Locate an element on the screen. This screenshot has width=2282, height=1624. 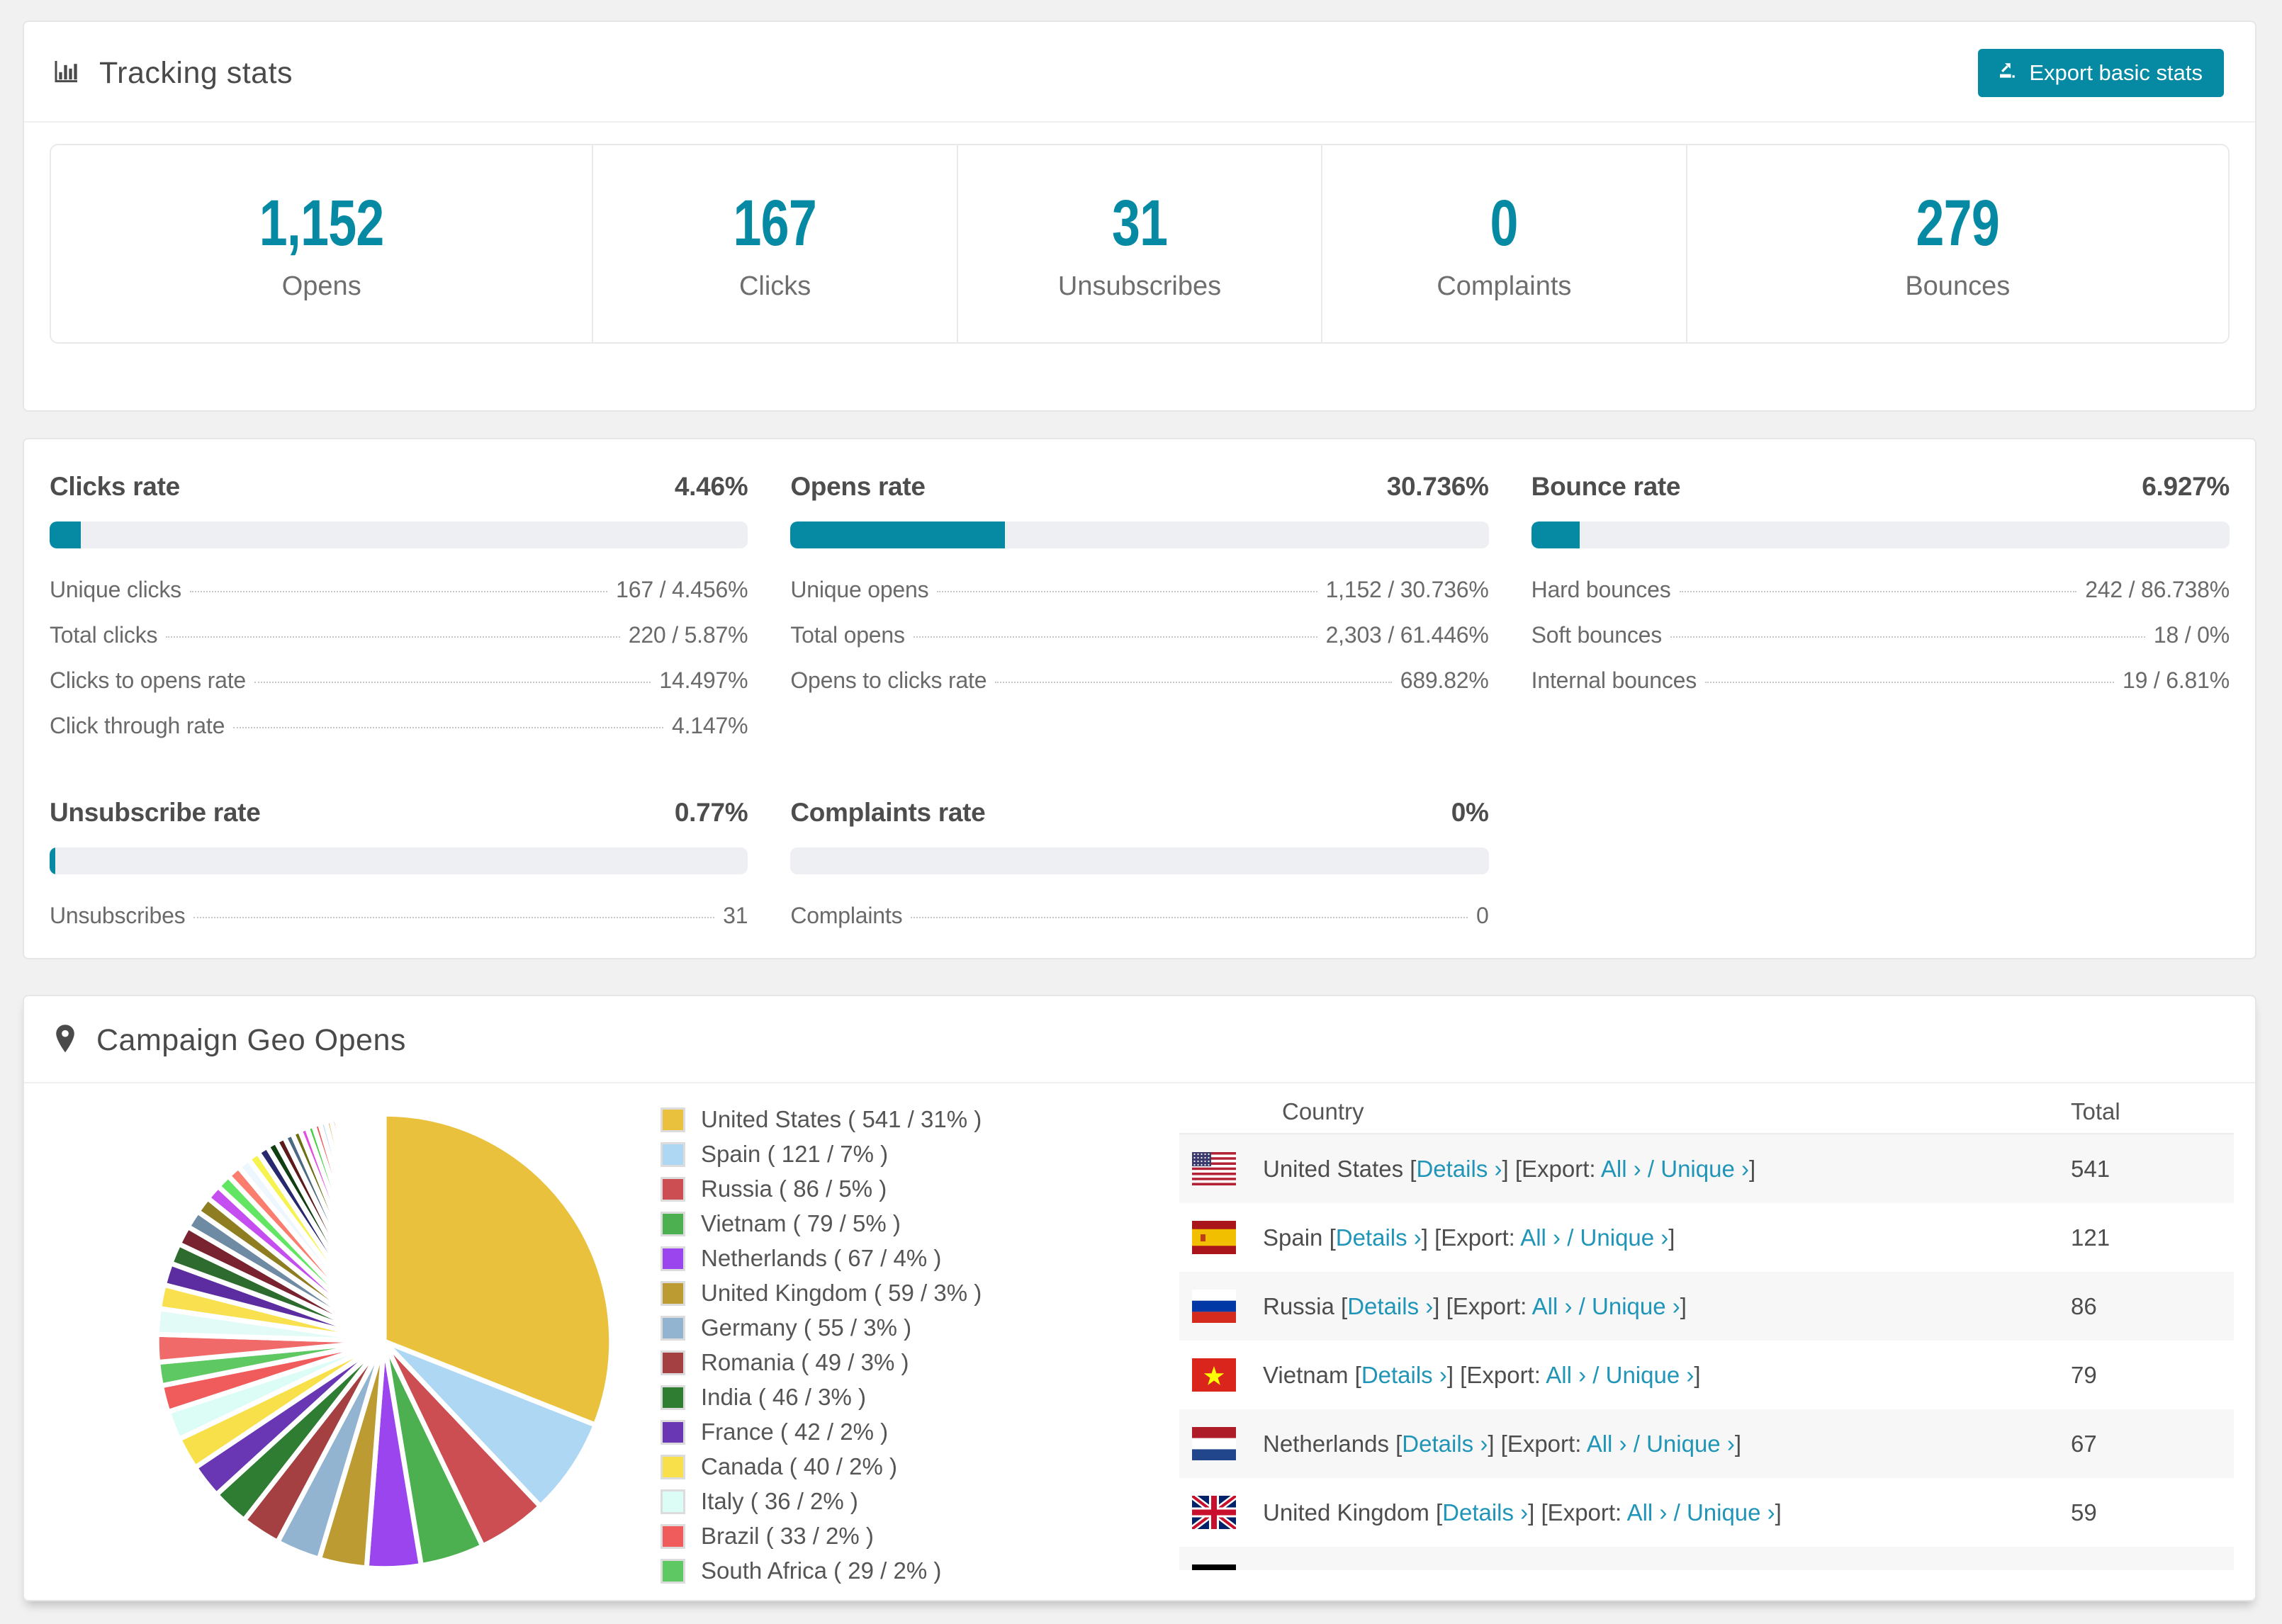
rate-rows: Unsubscribes 31 is located at coordinates (399, 916).